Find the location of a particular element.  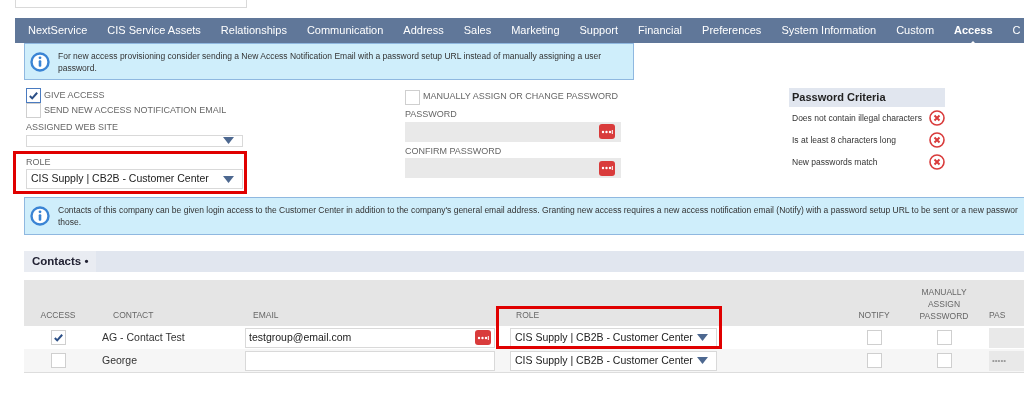

checkbox-label: MANUALLY ASSIGN OR CHANGE PASSWORD is located at coordinates (521, 97).